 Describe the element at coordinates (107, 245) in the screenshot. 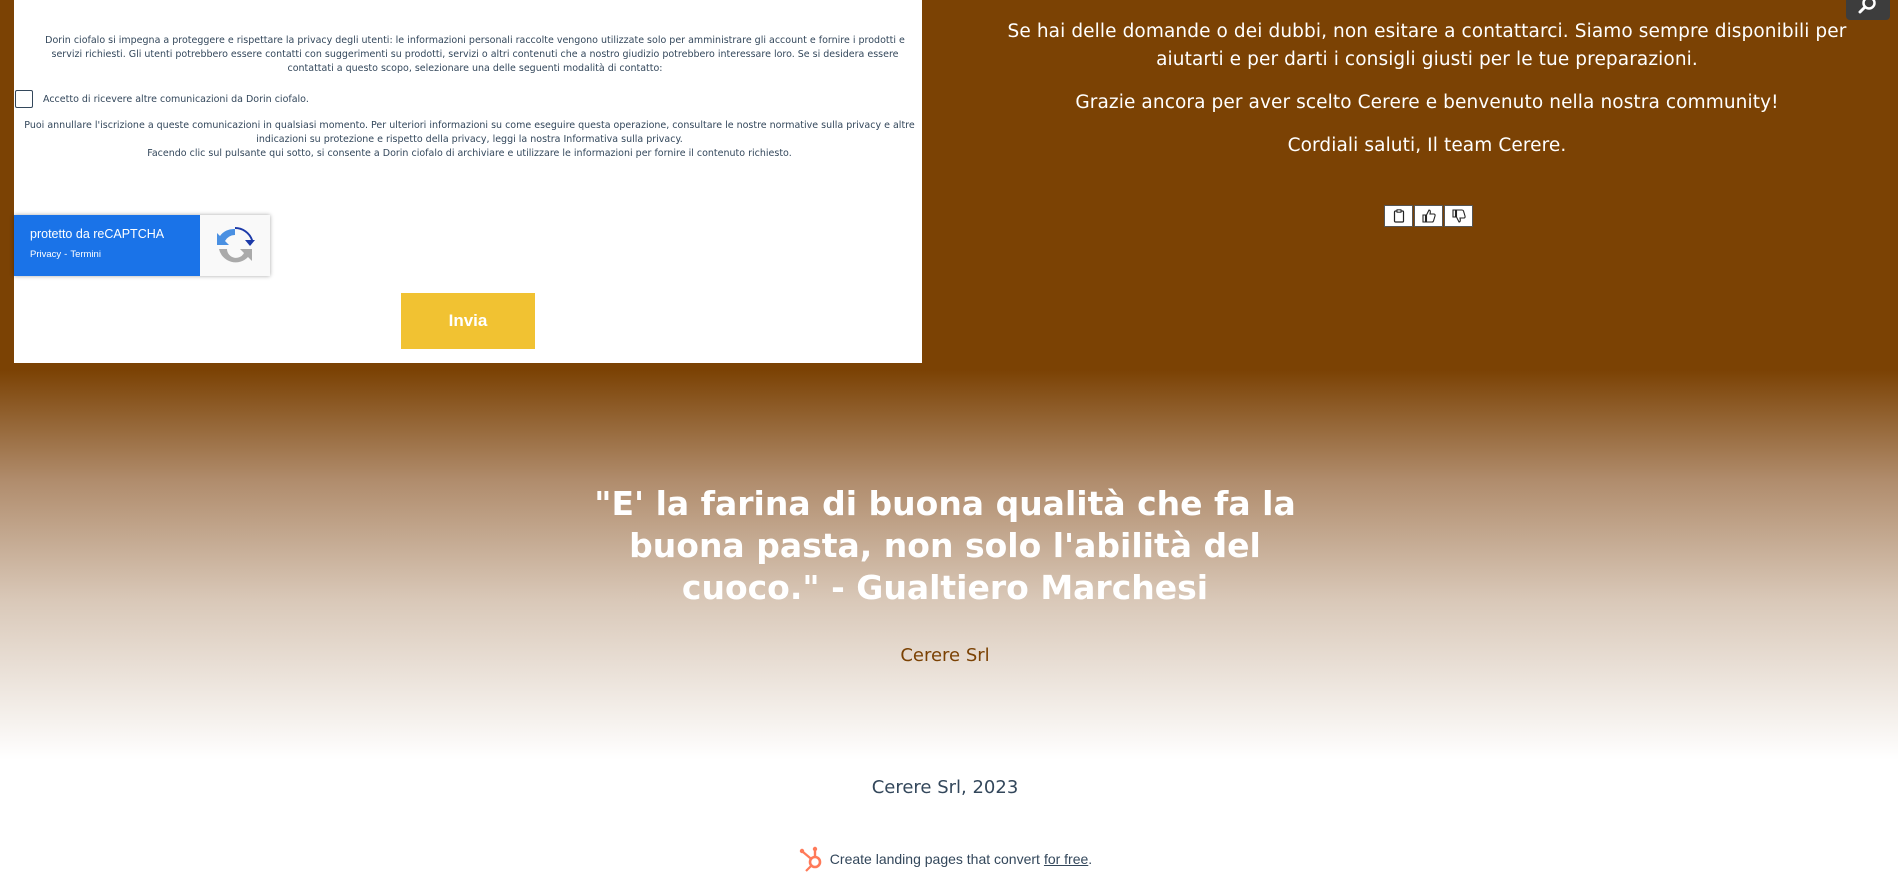

I see `recaptcha-label-area: protetto da reCAPTCHA Privacy - Termini` at that location.